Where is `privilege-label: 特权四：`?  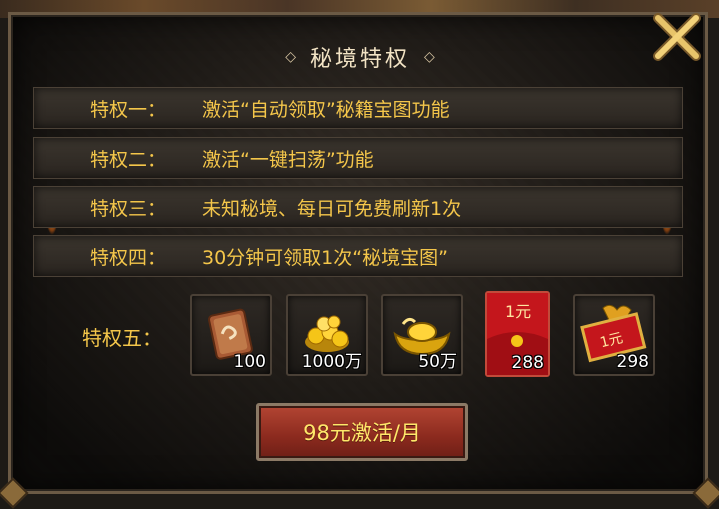
privilege-label: 特权四： is located at coordinates (128, 257).